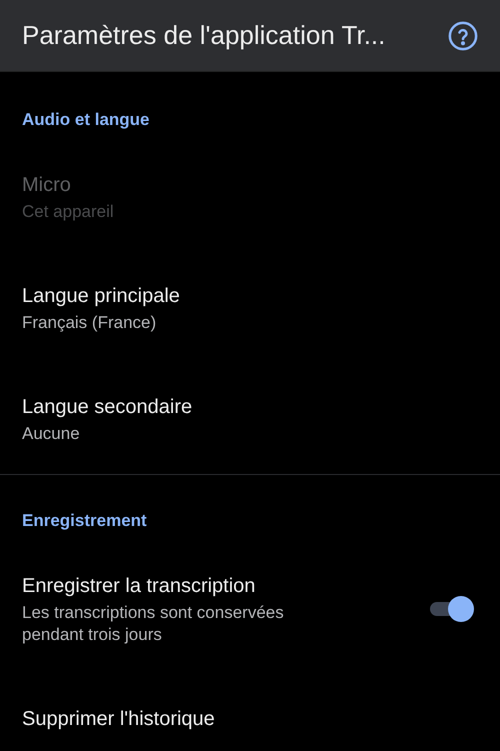  I want to click on help-icon, so click(463, 35).